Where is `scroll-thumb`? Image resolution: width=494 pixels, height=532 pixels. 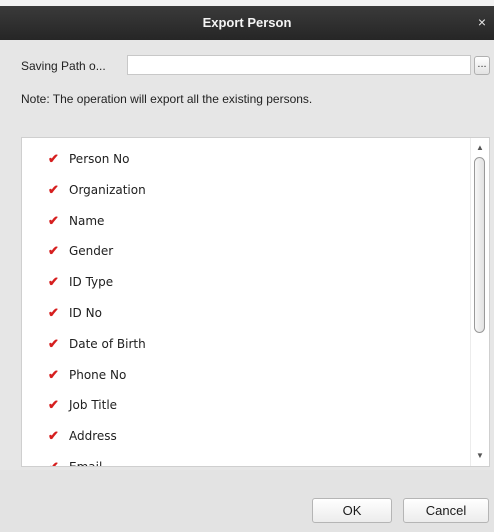
scroll-thumb is located at coordinates (479, 245).